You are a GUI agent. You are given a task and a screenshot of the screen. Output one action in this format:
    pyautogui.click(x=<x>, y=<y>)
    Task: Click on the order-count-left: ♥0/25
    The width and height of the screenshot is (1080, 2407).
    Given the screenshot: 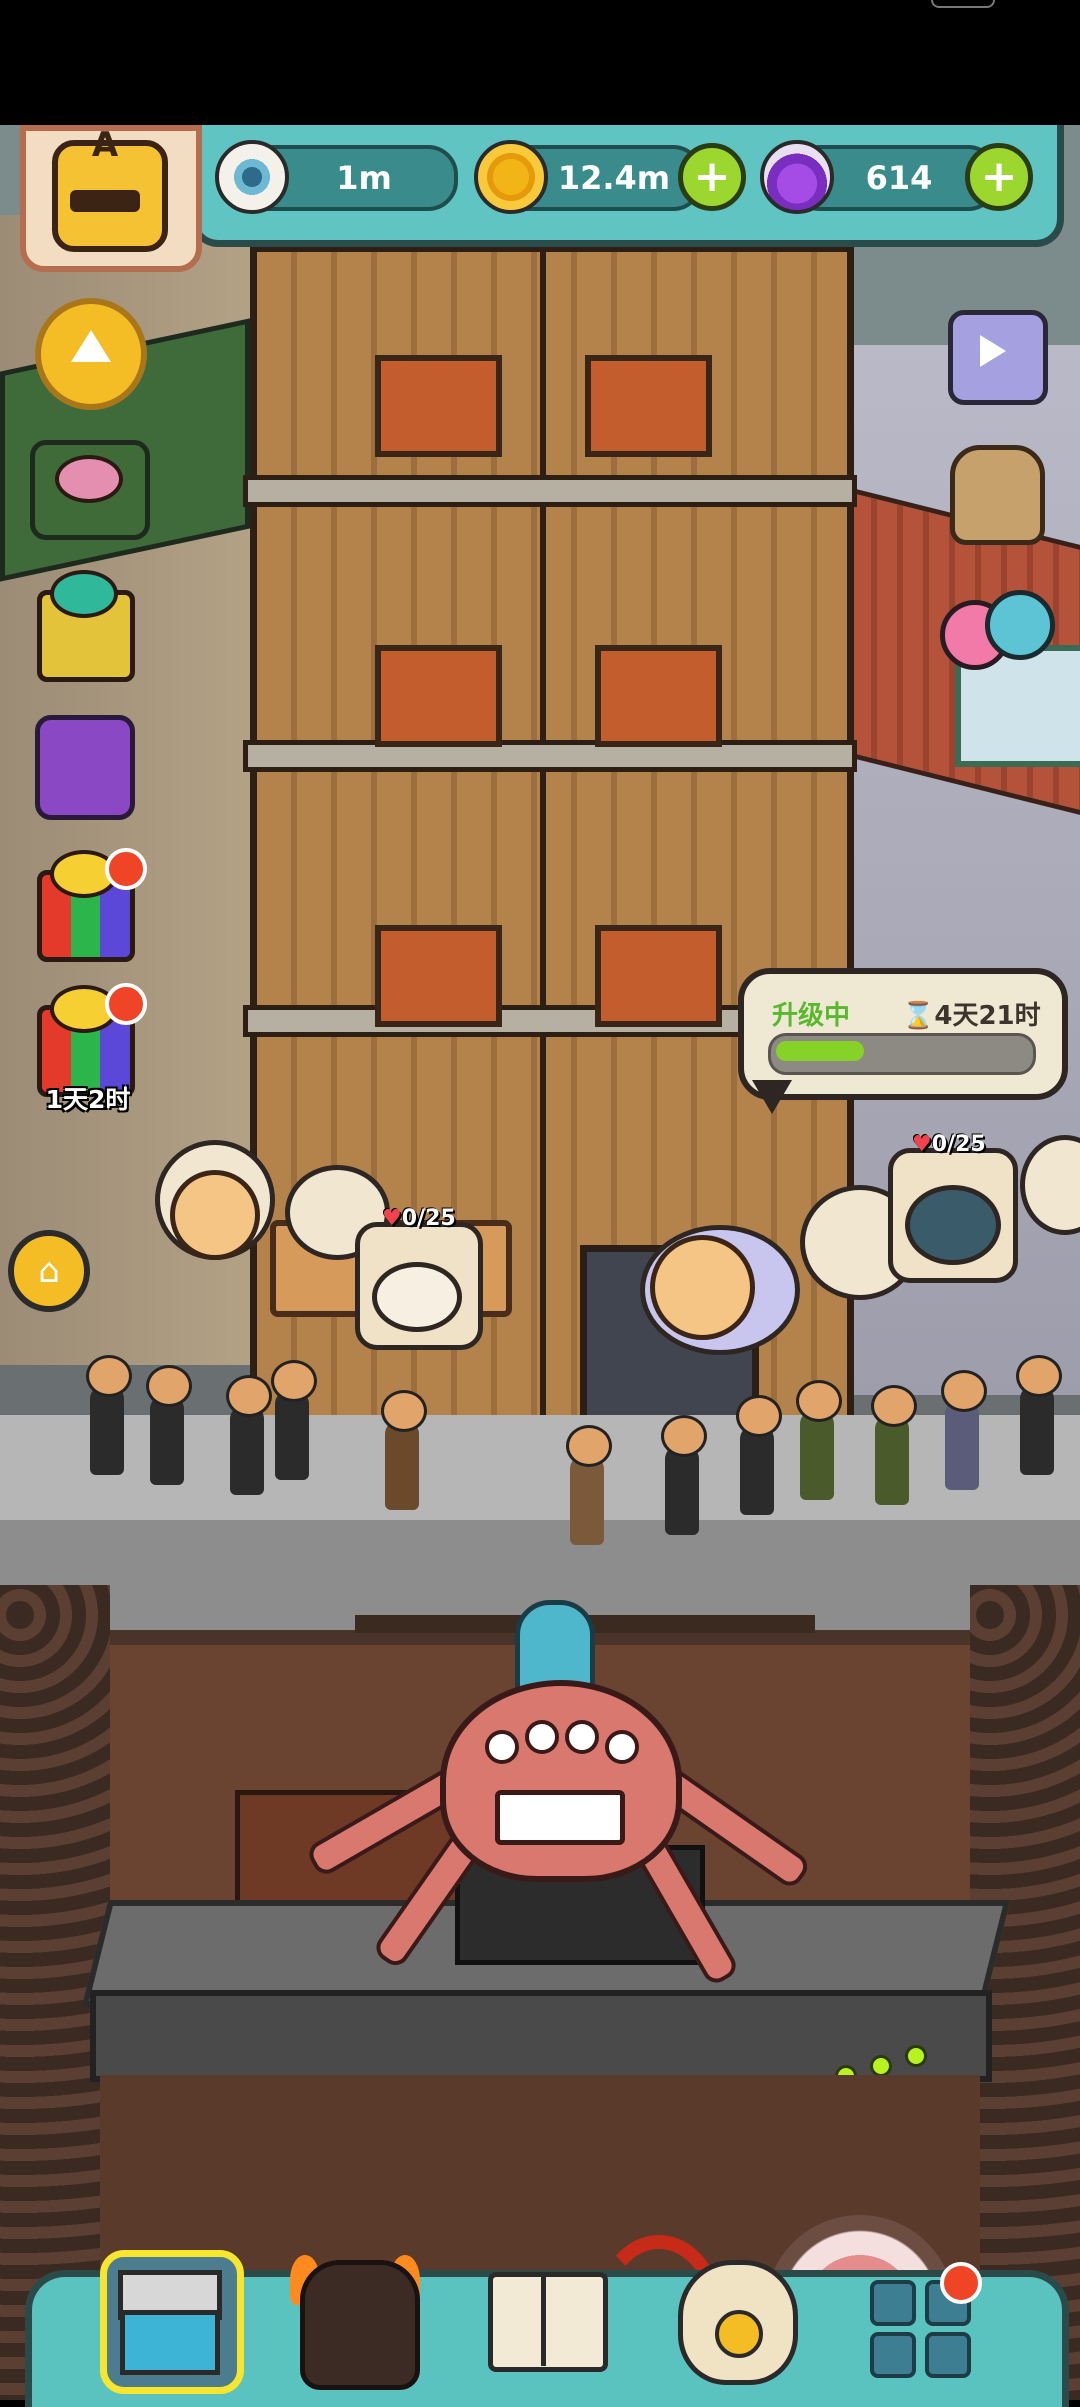 What is the action you would take?
    pyautogui.click(x=419, y=1218)
    